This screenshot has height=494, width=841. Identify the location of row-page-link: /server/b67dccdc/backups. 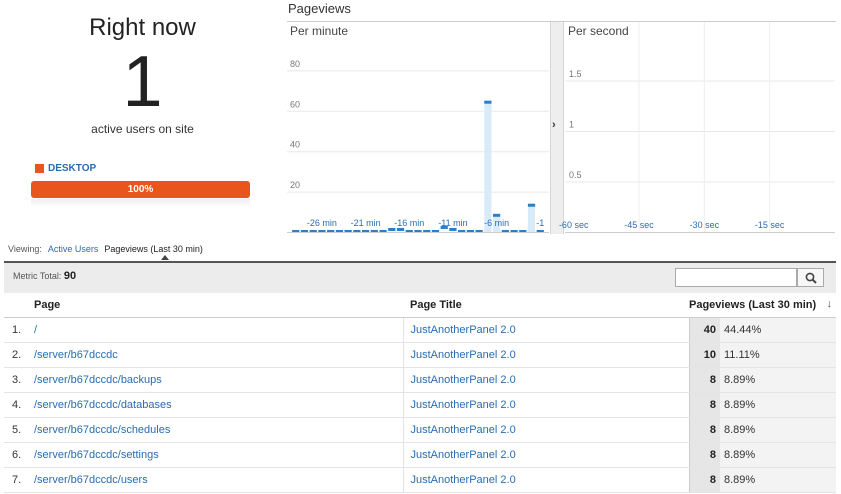
(215, 380).